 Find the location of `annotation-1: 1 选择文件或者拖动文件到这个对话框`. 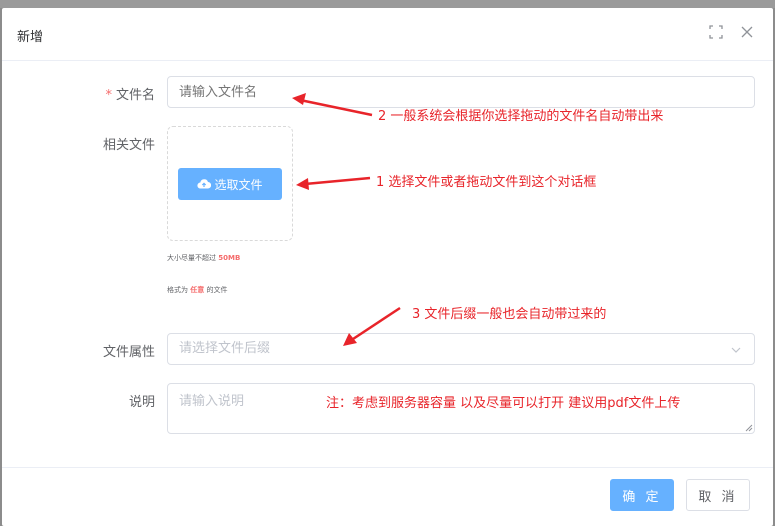

annotation-1: 1 选择文件或者拖动文件到这个对话框 is located at coordinates (486, 182).